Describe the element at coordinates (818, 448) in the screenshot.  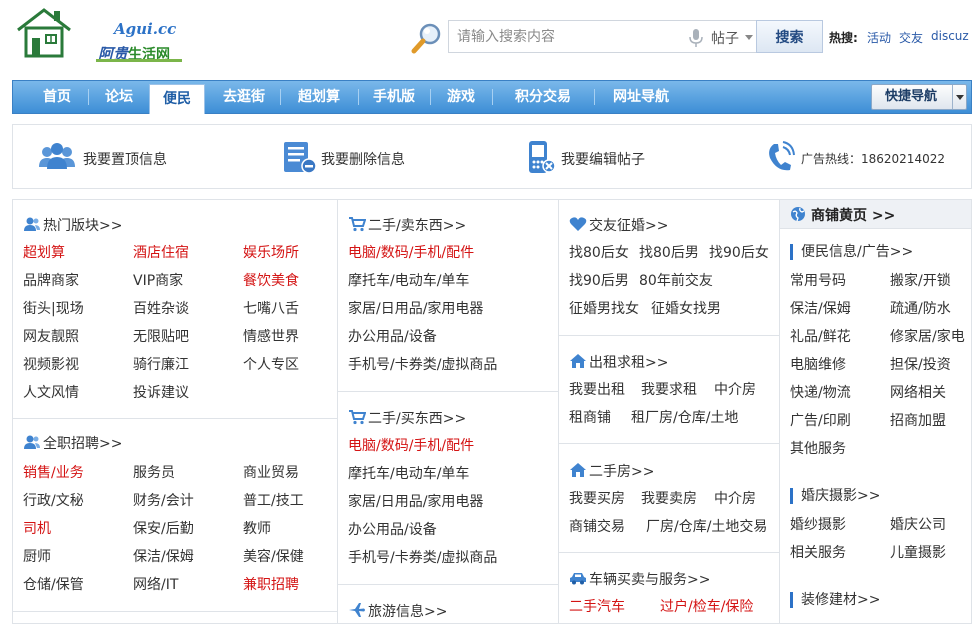
I see `service-link: 其他服务` at that location.